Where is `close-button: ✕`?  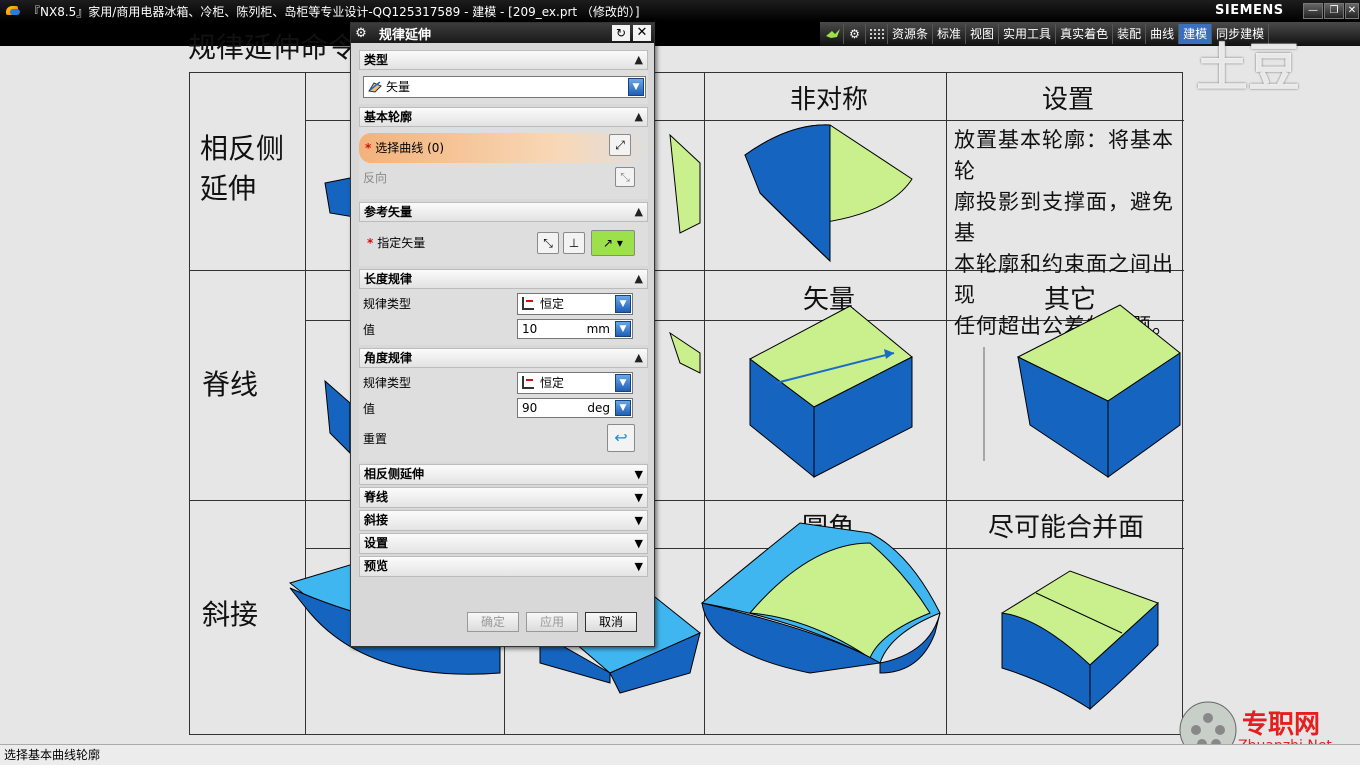 close-button: ✕ is located at coordinates (1352, 11).